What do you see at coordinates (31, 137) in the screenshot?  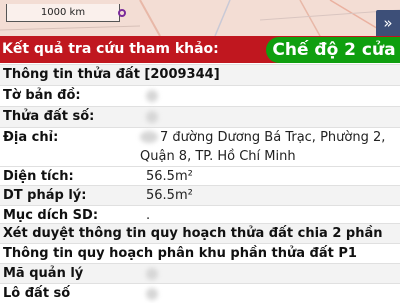 I see `address-label: Địa chỉ:` at bounding box center [31, 137].